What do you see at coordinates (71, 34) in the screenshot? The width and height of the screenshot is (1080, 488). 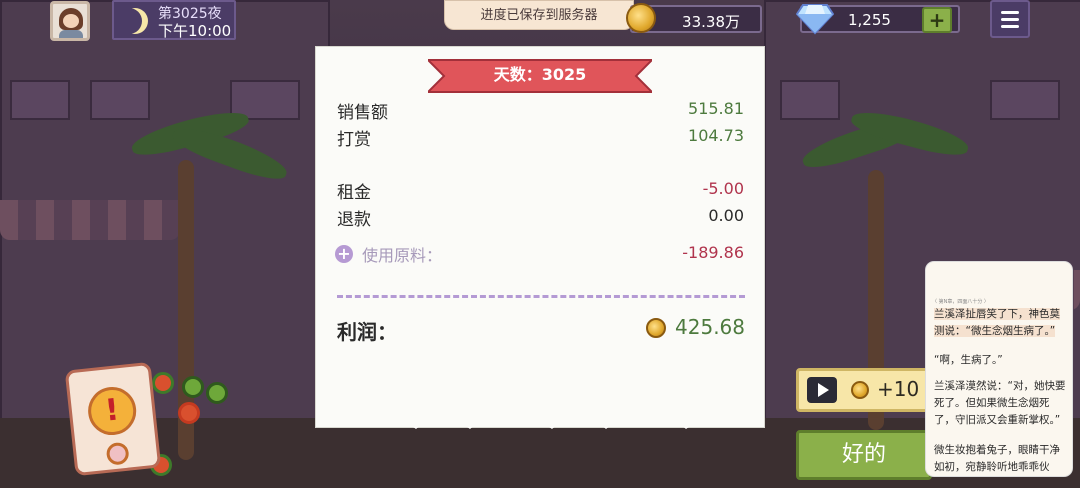 I see `avatar-shirt` at bounding box center [71, 34].